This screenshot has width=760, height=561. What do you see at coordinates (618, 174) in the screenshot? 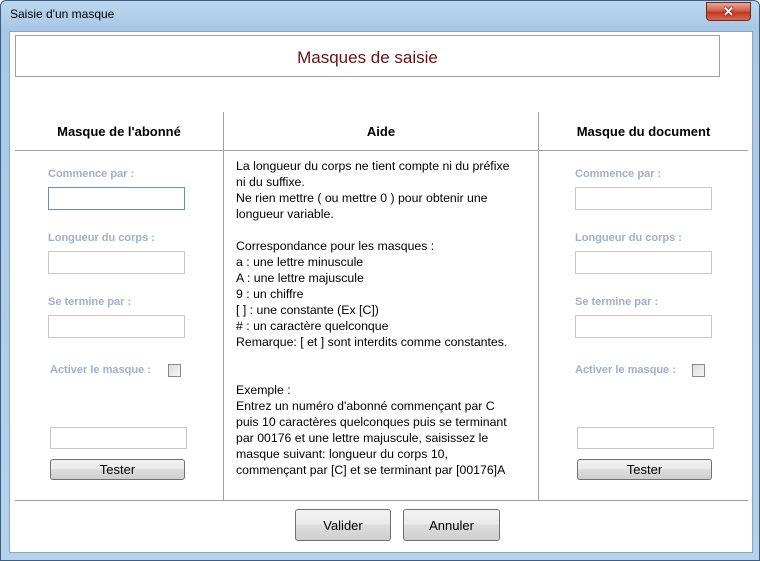
I see `document-starts-with-label: Commence par :` at bounding box center [618, 174].